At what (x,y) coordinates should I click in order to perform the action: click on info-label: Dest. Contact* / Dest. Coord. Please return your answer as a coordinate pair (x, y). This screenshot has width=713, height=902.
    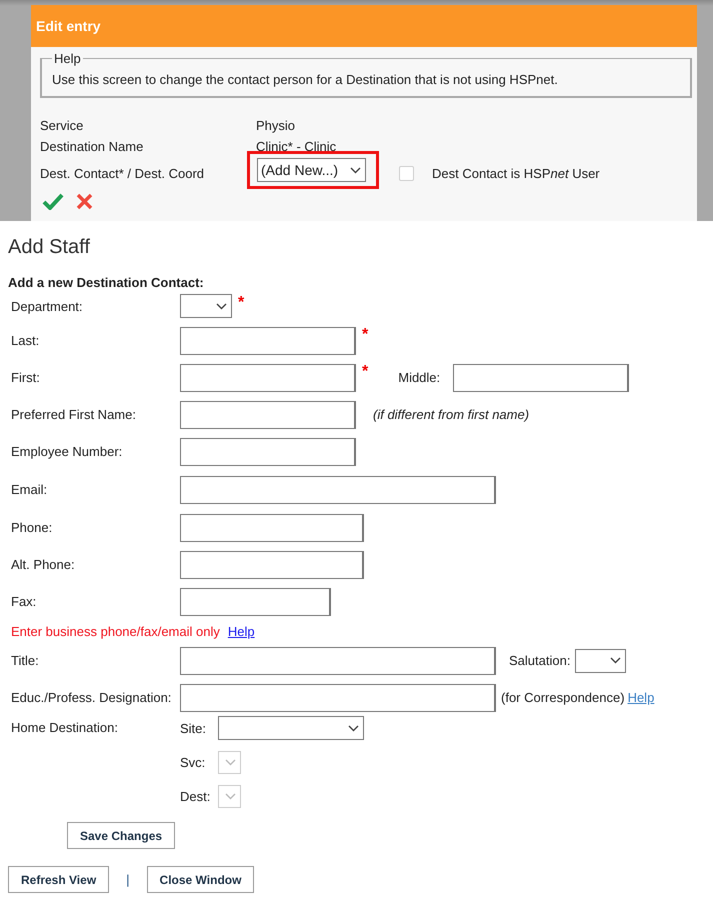
    Looking at the image, I should click on (122, 173).